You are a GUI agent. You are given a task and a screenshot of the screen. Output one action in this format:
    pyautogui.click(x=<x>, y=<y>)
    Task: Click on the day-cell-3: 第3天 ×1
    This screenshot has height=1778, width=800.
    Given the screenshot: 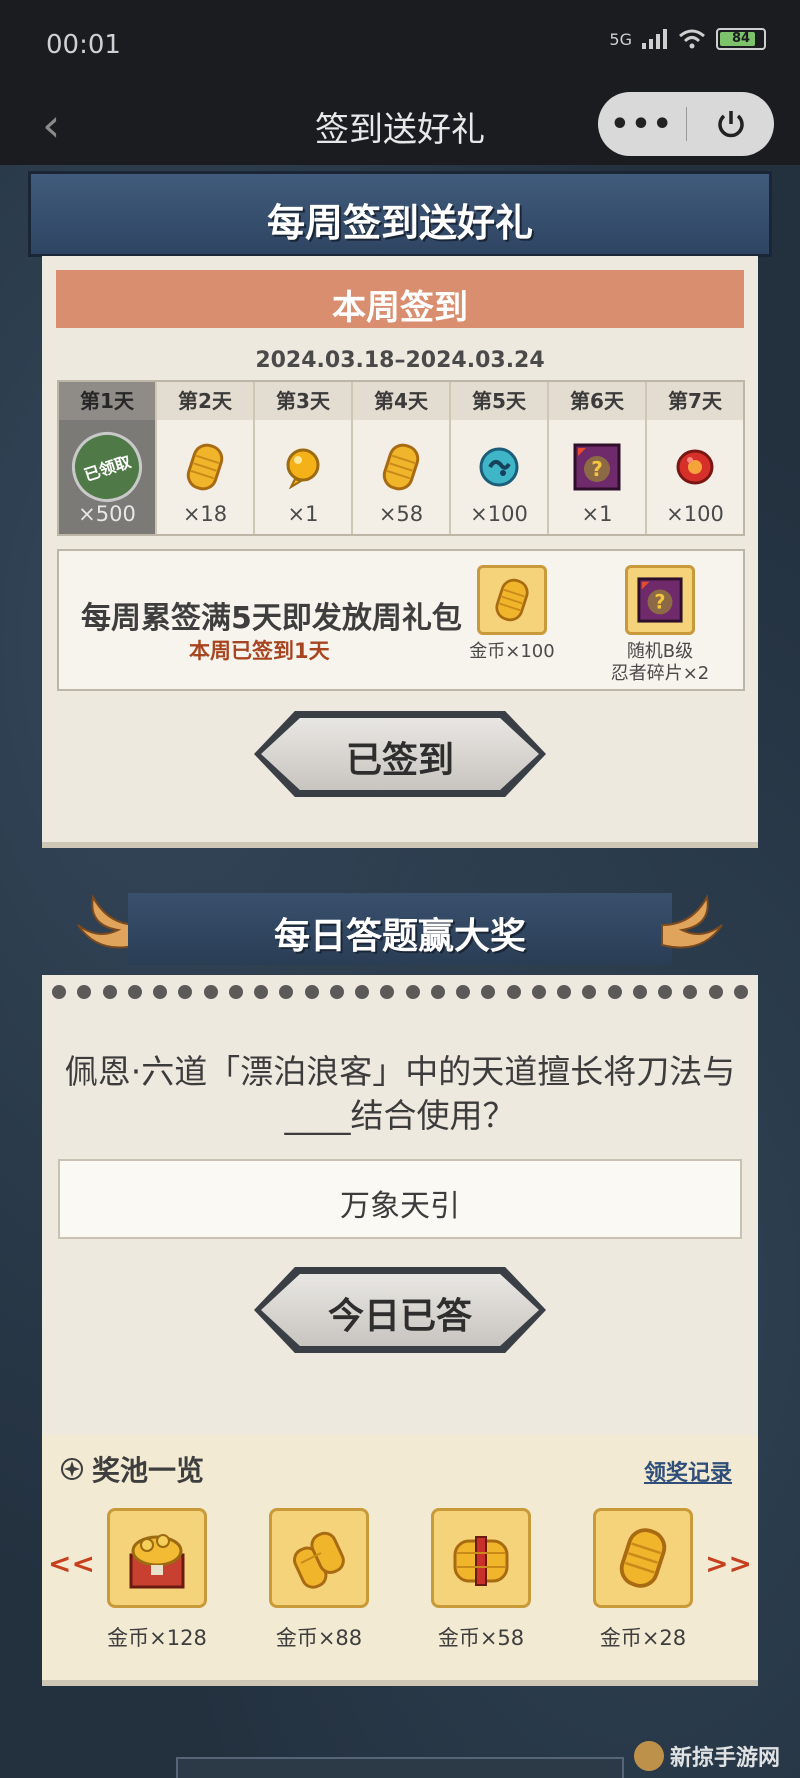 What is the action you would take?
    pyautogui.click(x=304, y=458)
    